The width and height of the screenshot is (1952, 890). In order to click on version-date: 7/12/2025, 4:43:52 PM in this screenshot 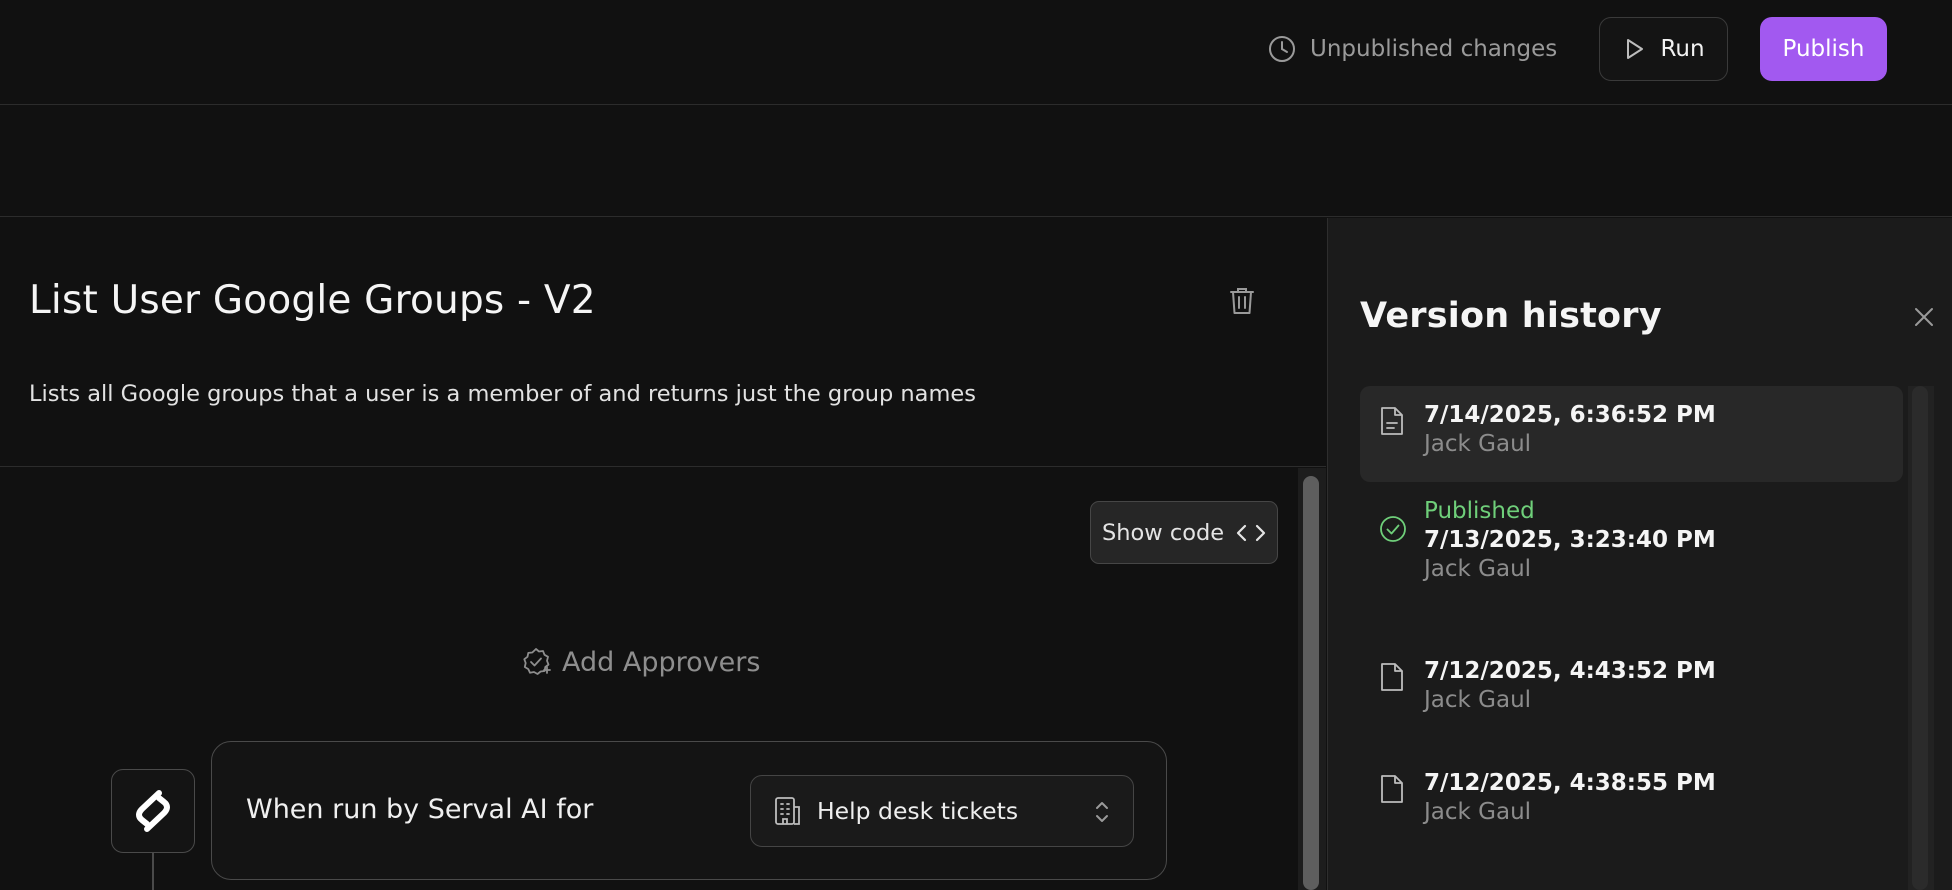, I will do `click(1570, 671)`.